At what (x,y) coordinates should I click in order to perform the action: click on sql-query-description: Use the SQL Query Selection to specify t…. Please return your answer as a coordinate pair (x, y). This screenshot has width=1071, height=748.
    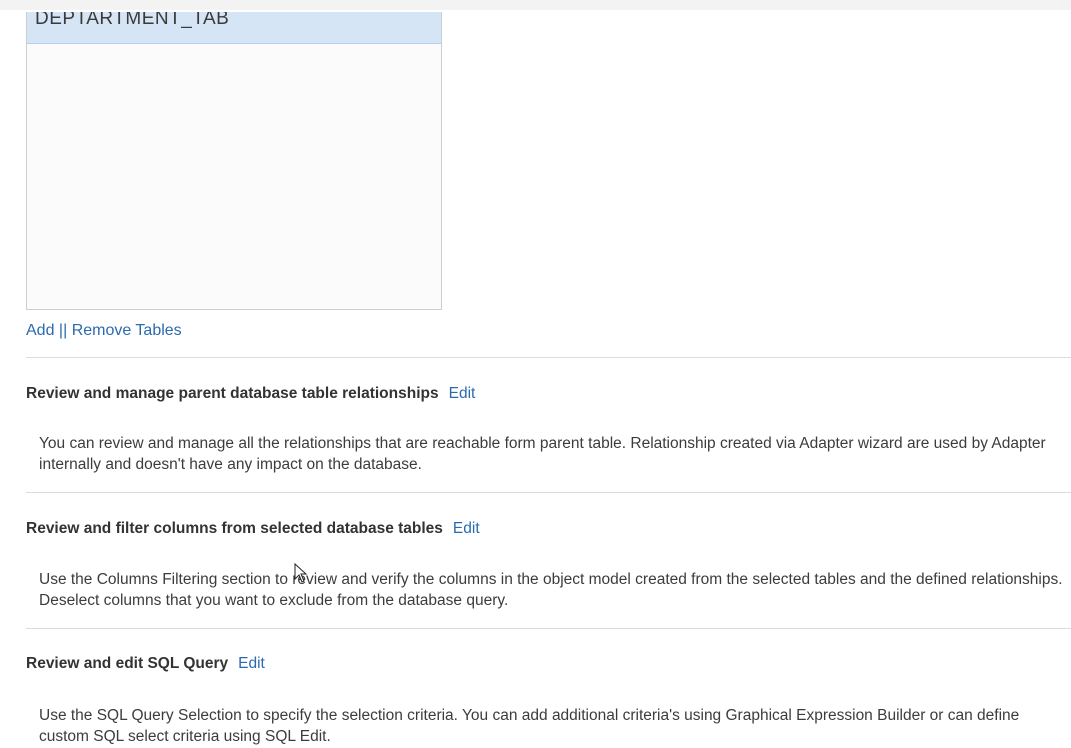
    Looking at the image, I should click on (529, 726).